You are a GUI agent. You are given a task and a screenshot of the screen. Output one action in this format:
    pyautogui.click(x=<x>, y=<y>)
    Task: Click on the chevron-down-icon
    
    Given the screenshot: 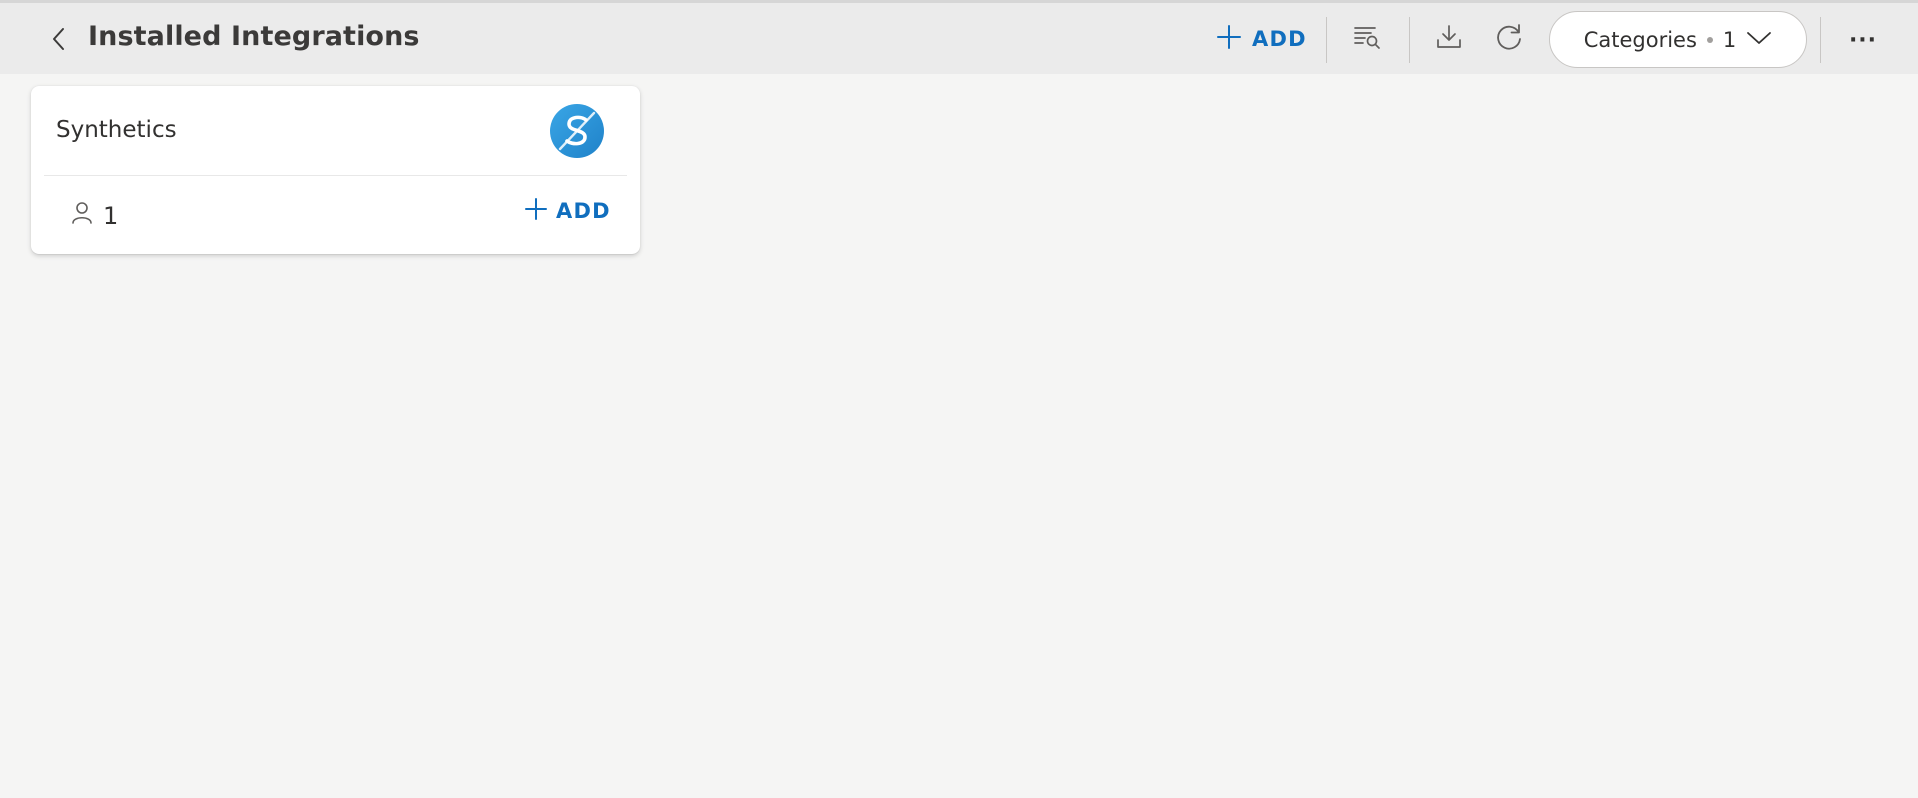 What is the action you would take?
    pyautogui.click(x=1759, y=40)
    